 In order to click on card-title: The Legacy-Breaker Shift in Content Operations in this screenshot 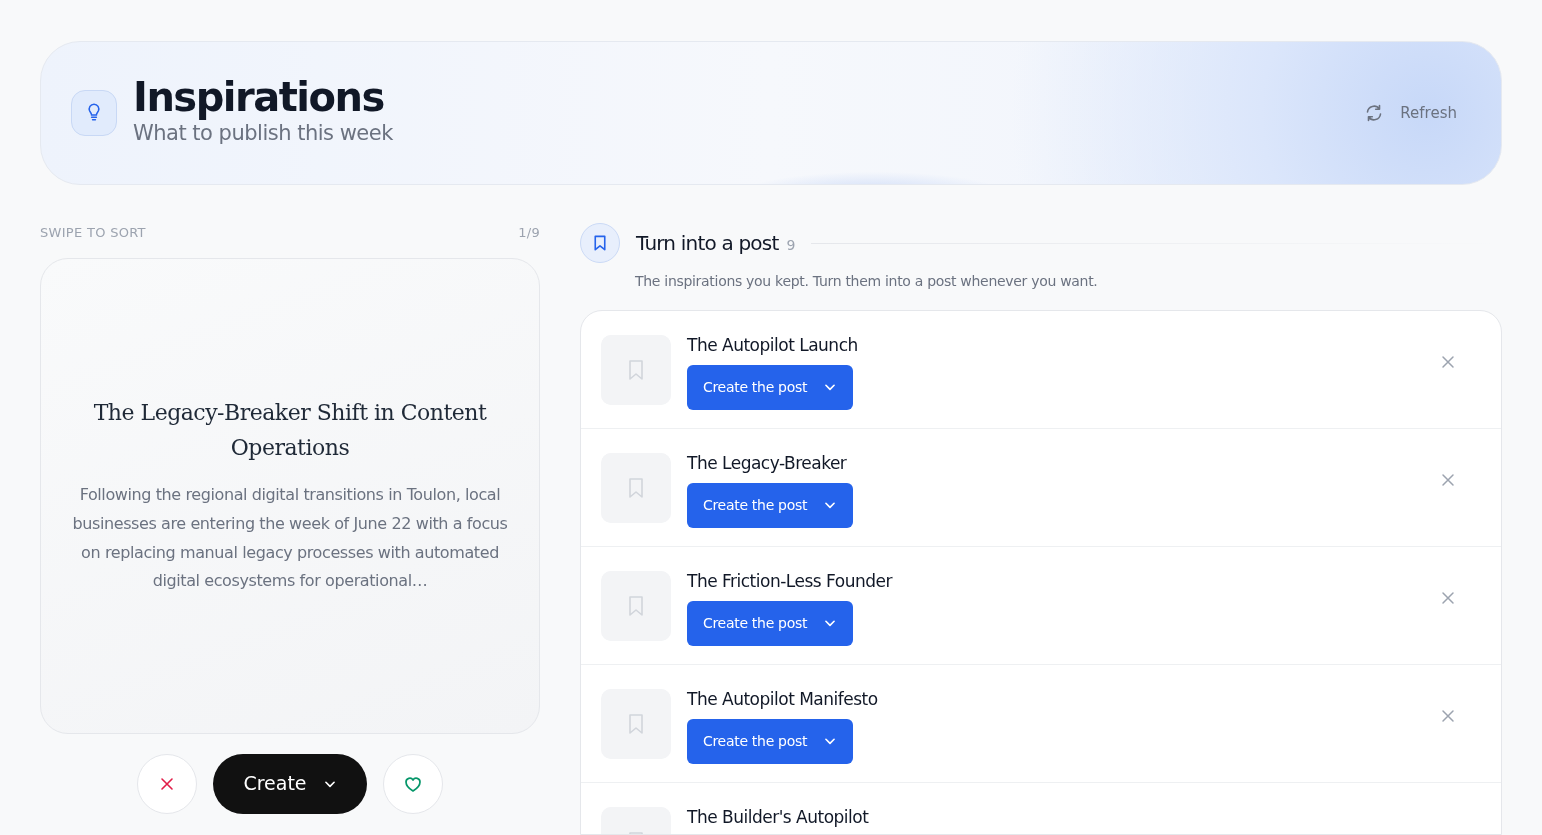, I will do `click(290, 430)`.